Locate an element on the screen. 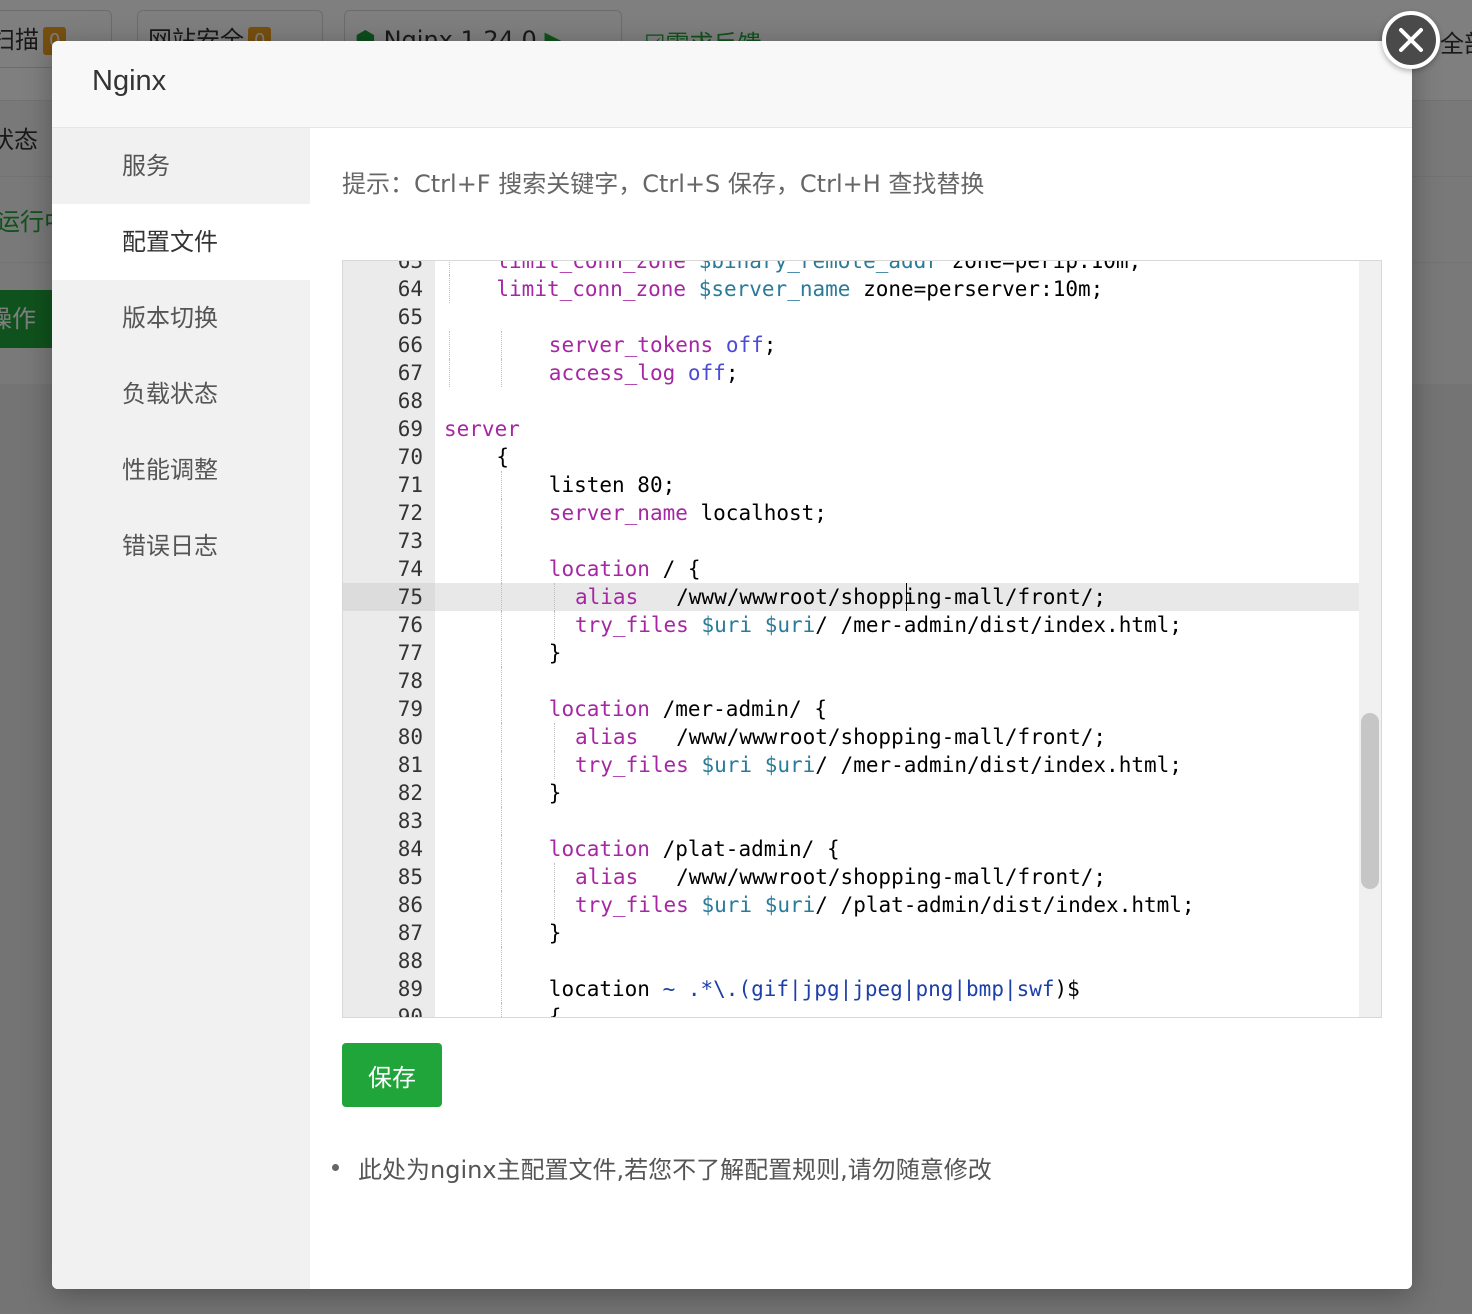 The height and width of the screenshot is (1314, 1472). code-text: access_log off; is located at coordinates (643, 373).